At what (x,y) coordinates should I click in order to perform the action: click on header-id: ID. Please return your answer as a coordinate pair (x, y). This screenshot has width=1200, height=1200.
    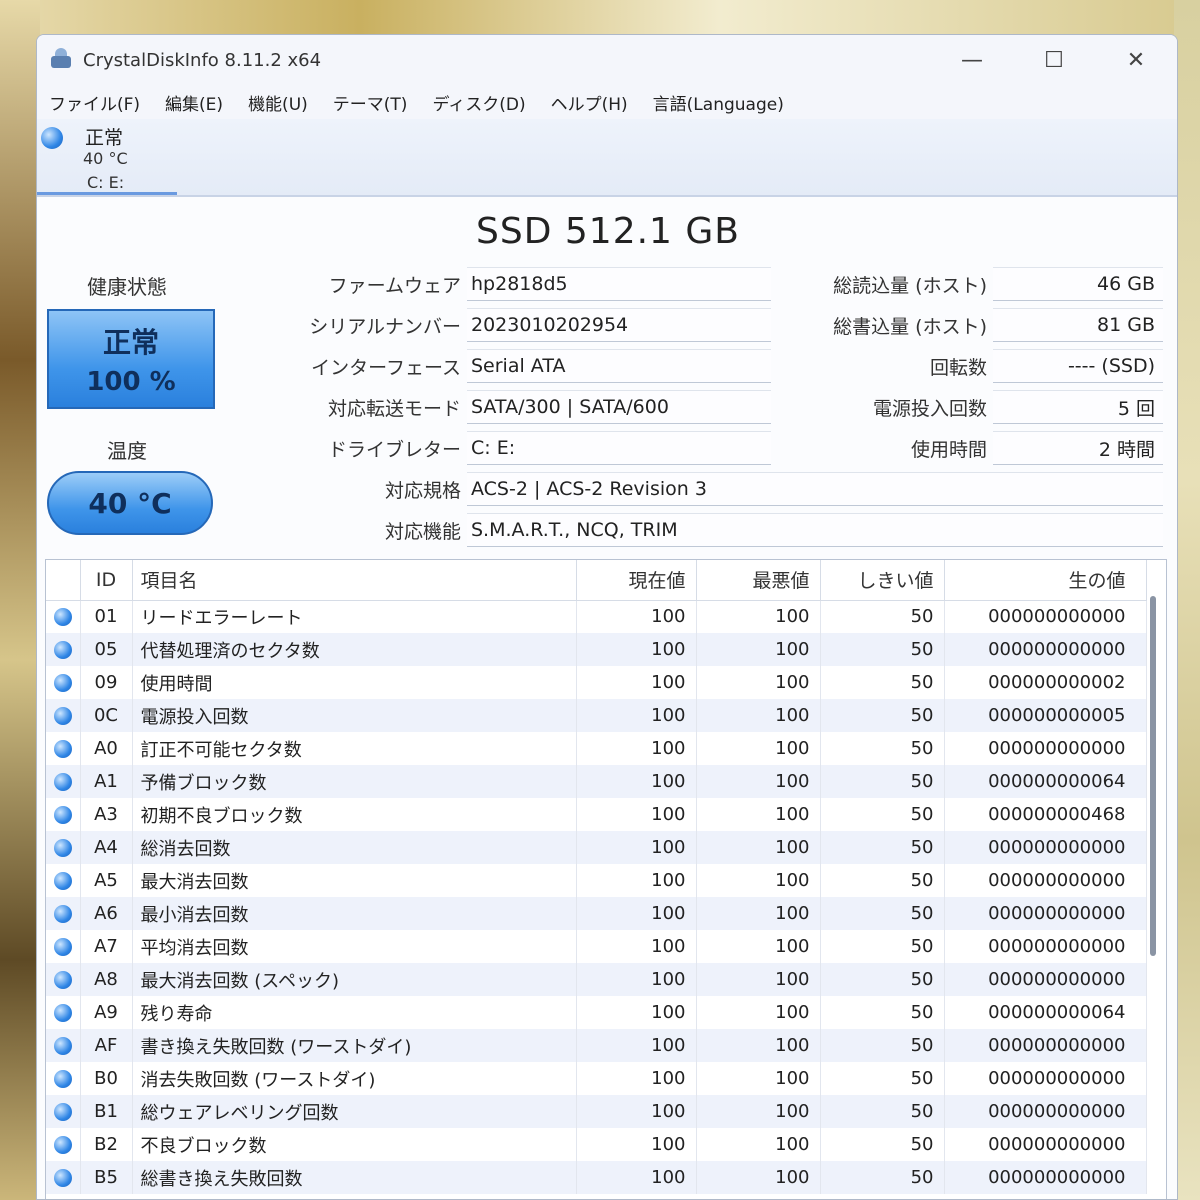
    Looking at the image, I should click on (106, 580).